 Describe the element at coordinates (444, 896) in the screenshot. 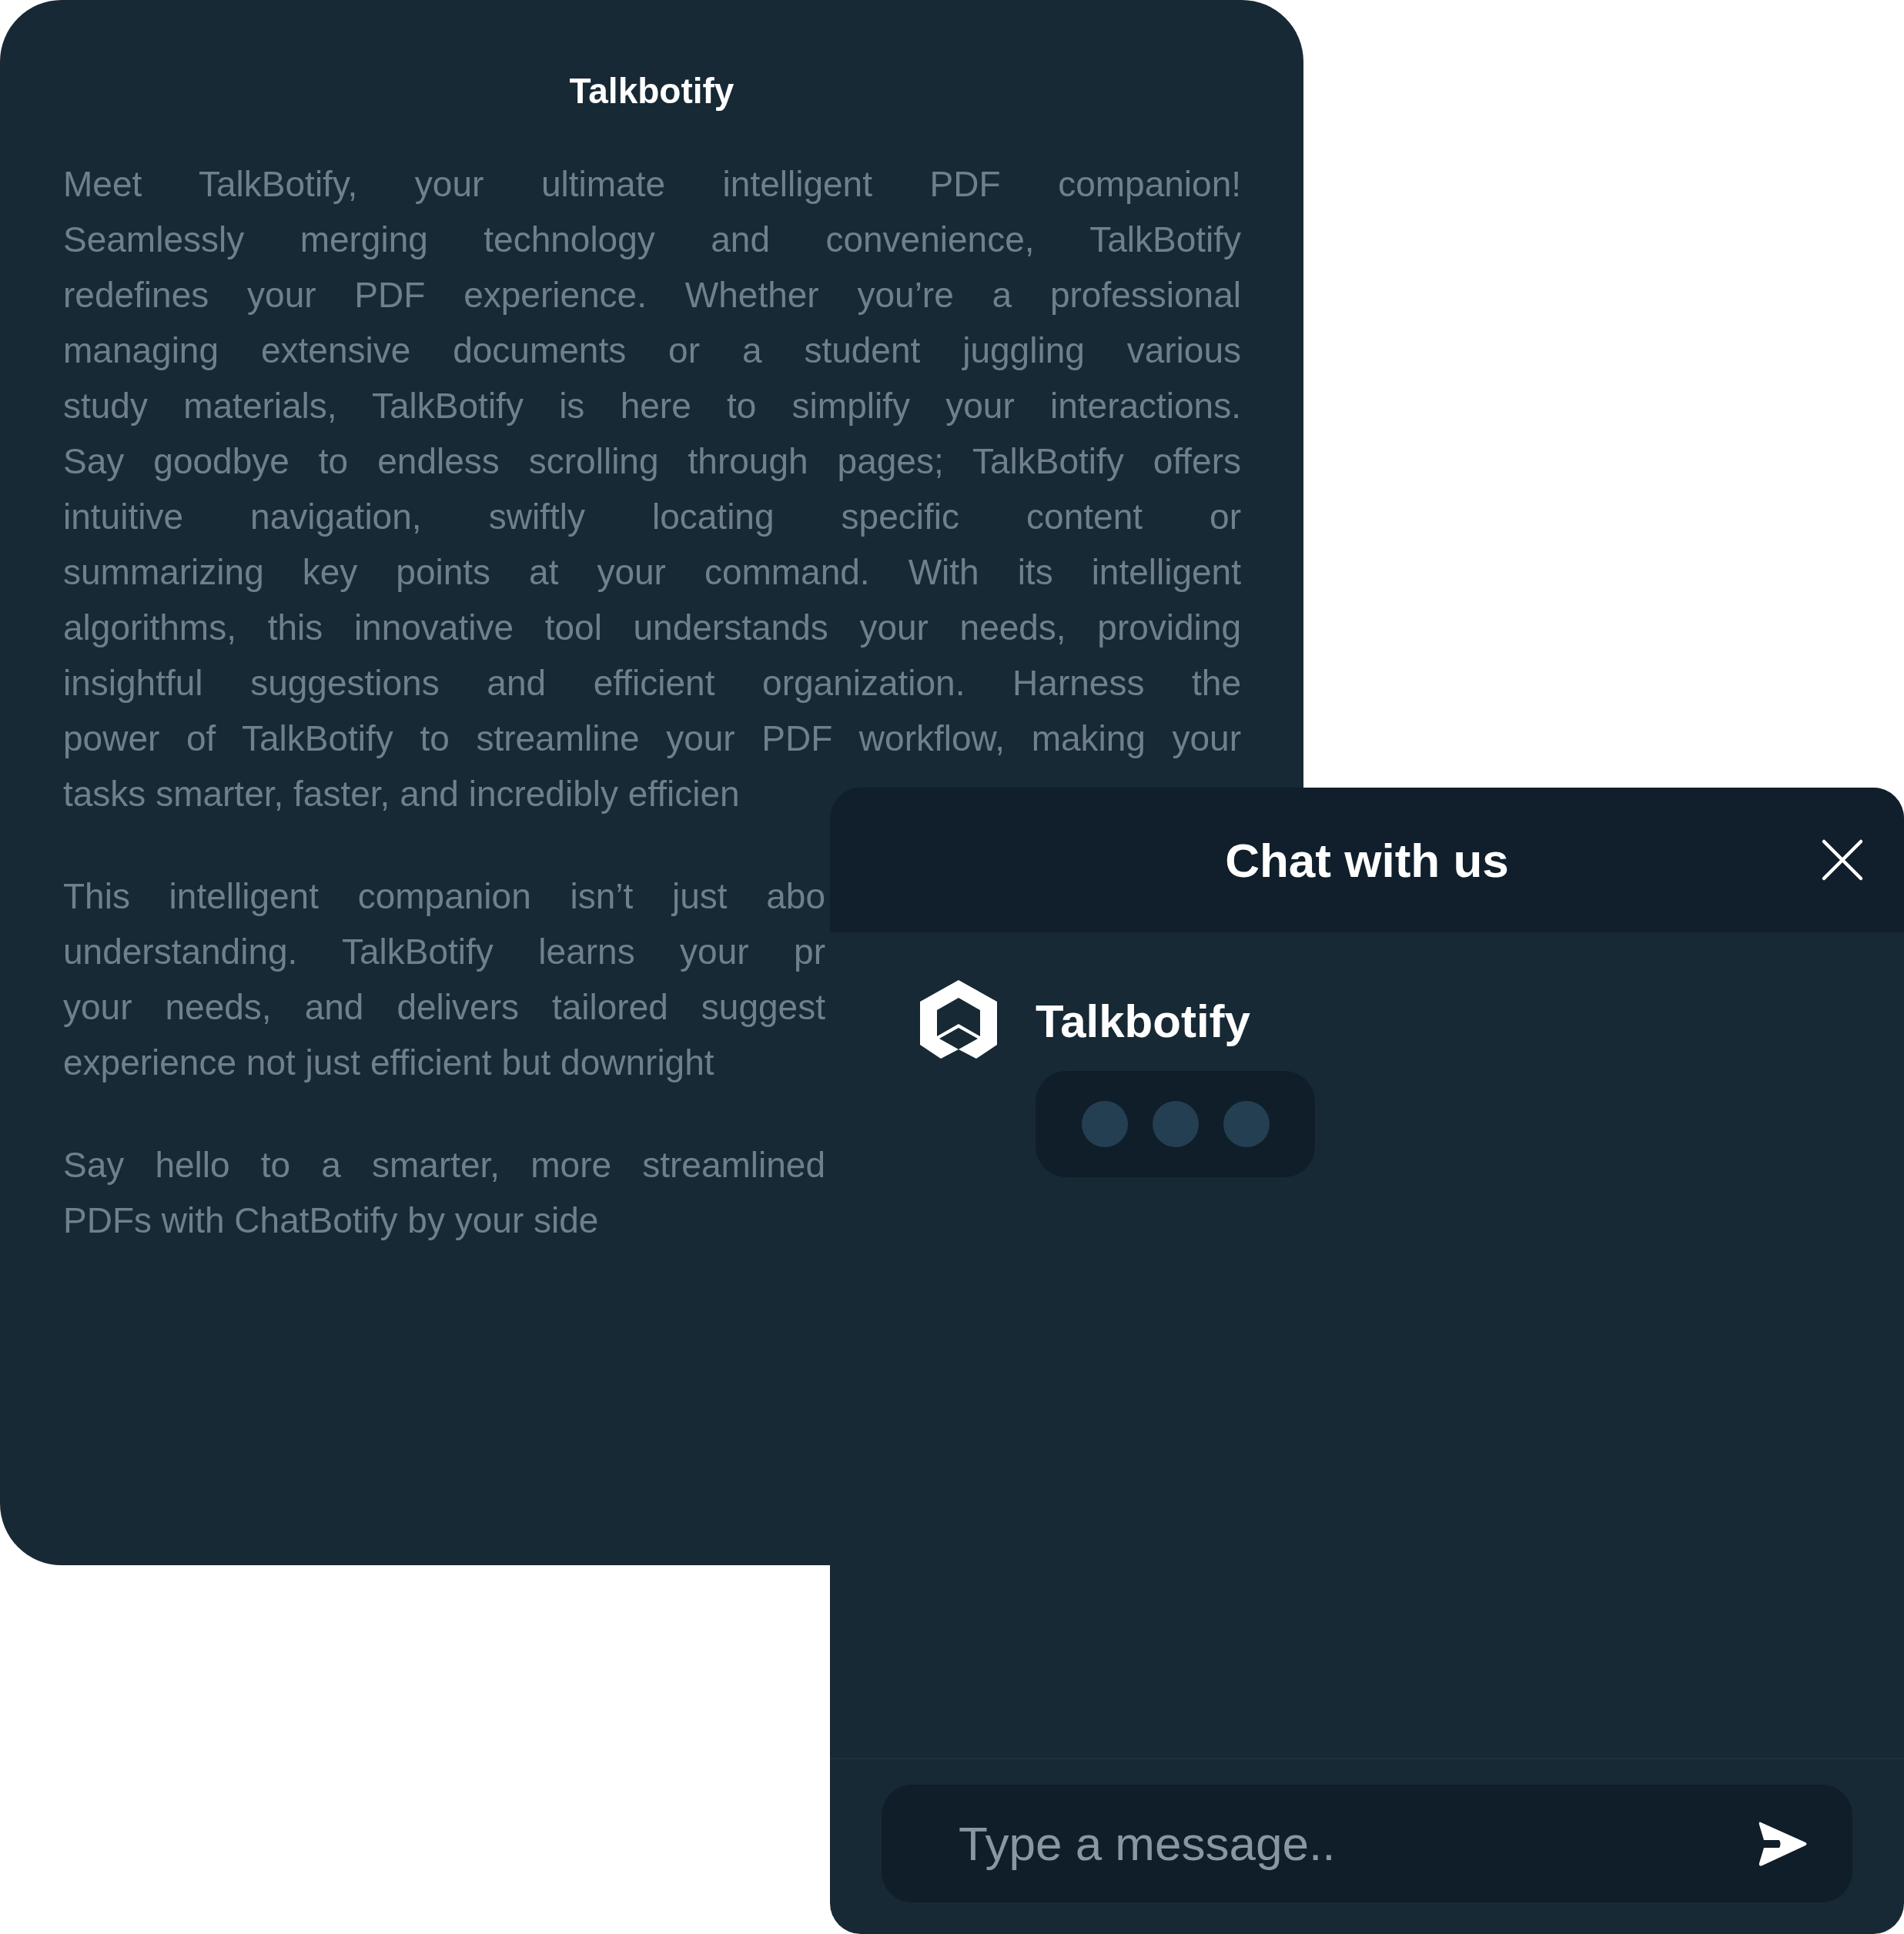

I see `text-line: This intelligent companion isn’t just abo` at that location.